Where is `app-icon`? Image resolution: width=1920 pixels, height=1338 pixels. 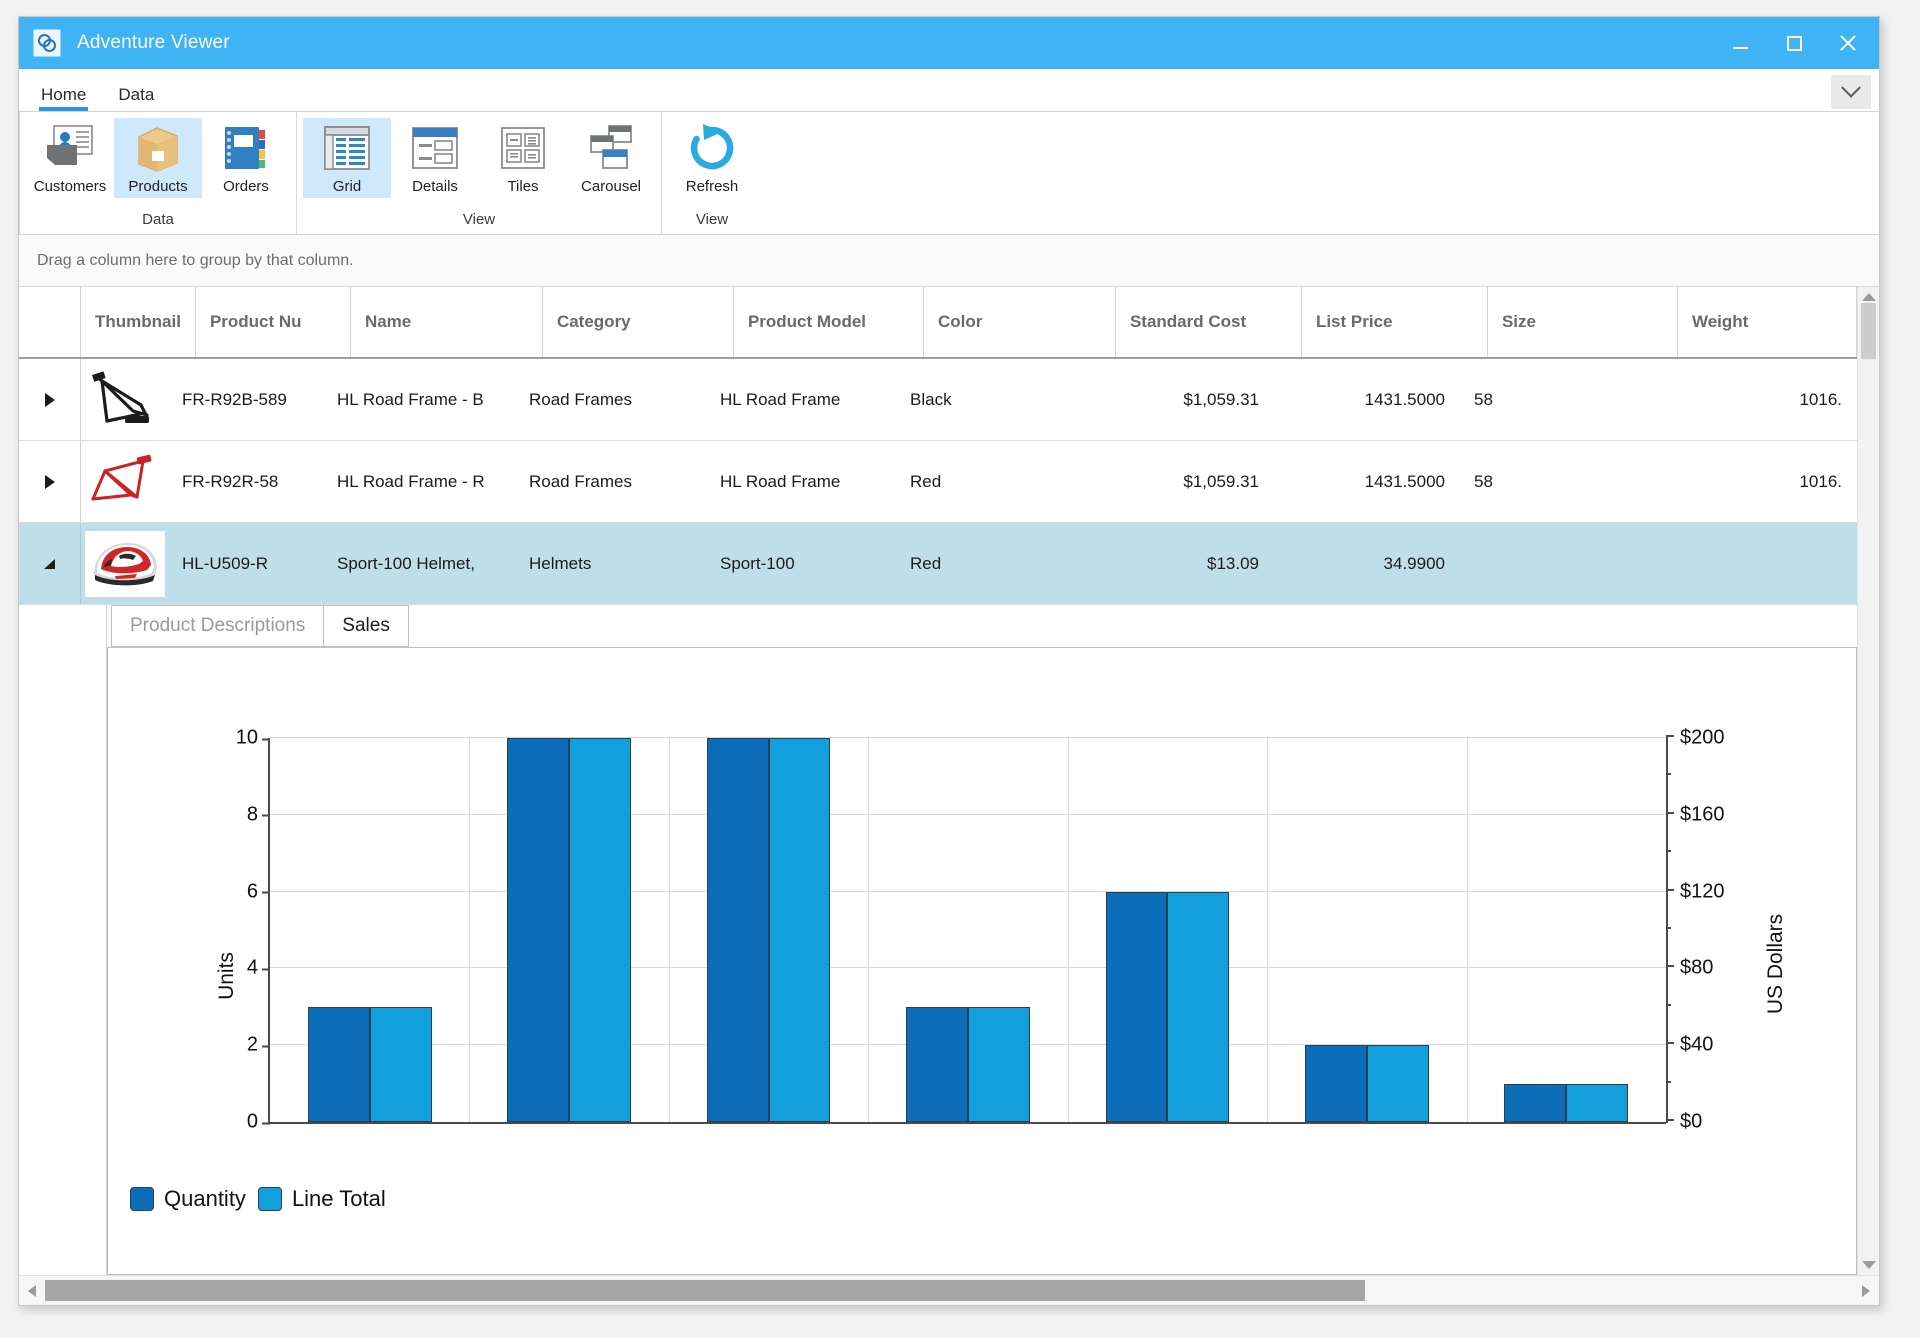
app-icon is located at coordinates (47, 43).